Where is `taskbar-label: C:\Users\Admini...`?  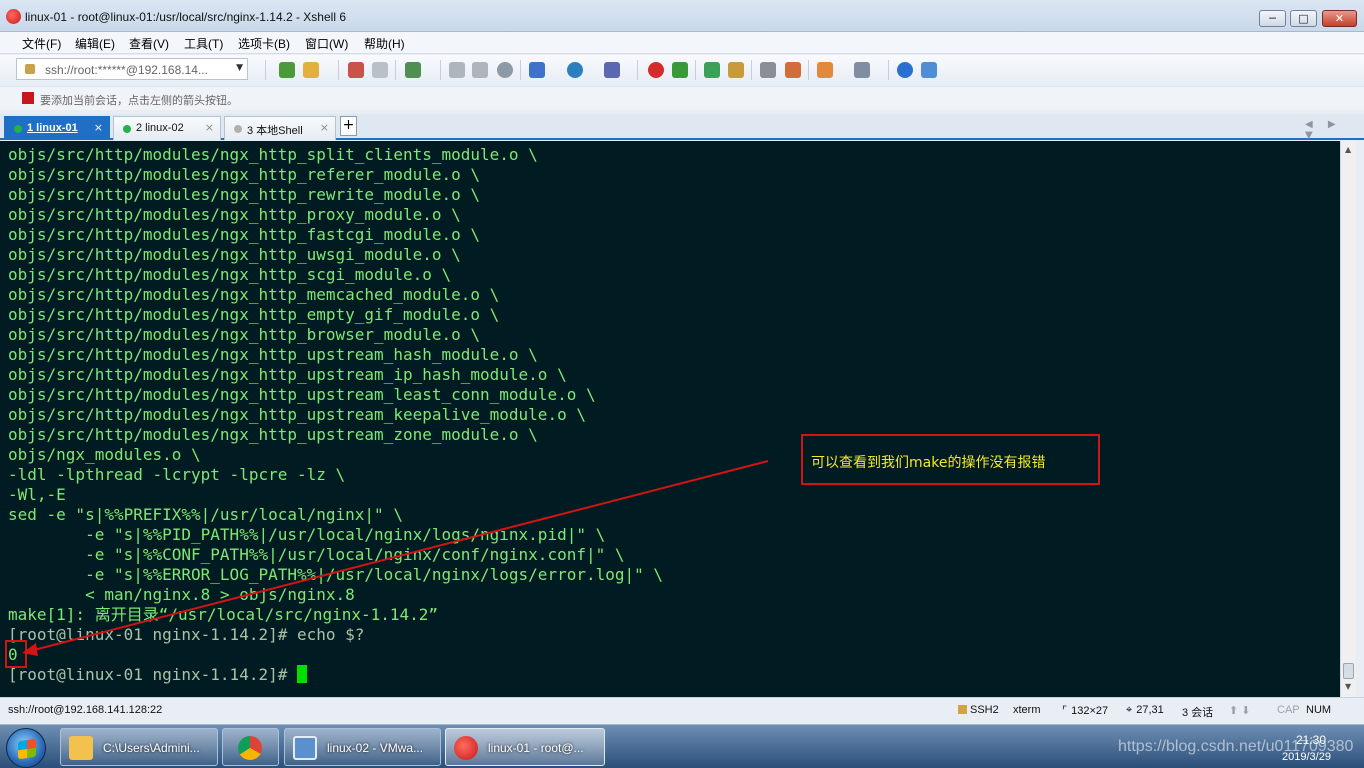 taskbar-label: C:\Users\Admini... is located at coordinates (151, 748).